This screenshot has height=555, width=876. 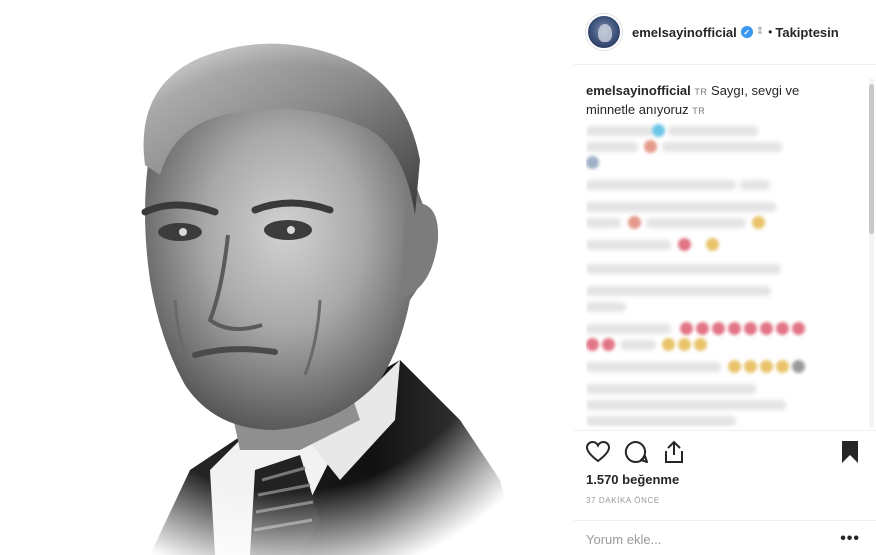 What do you see at coordinates (632, 479) in the screenshot?
I see `likes-count: 1.570 beğenme` at bounding box center [632, 479].